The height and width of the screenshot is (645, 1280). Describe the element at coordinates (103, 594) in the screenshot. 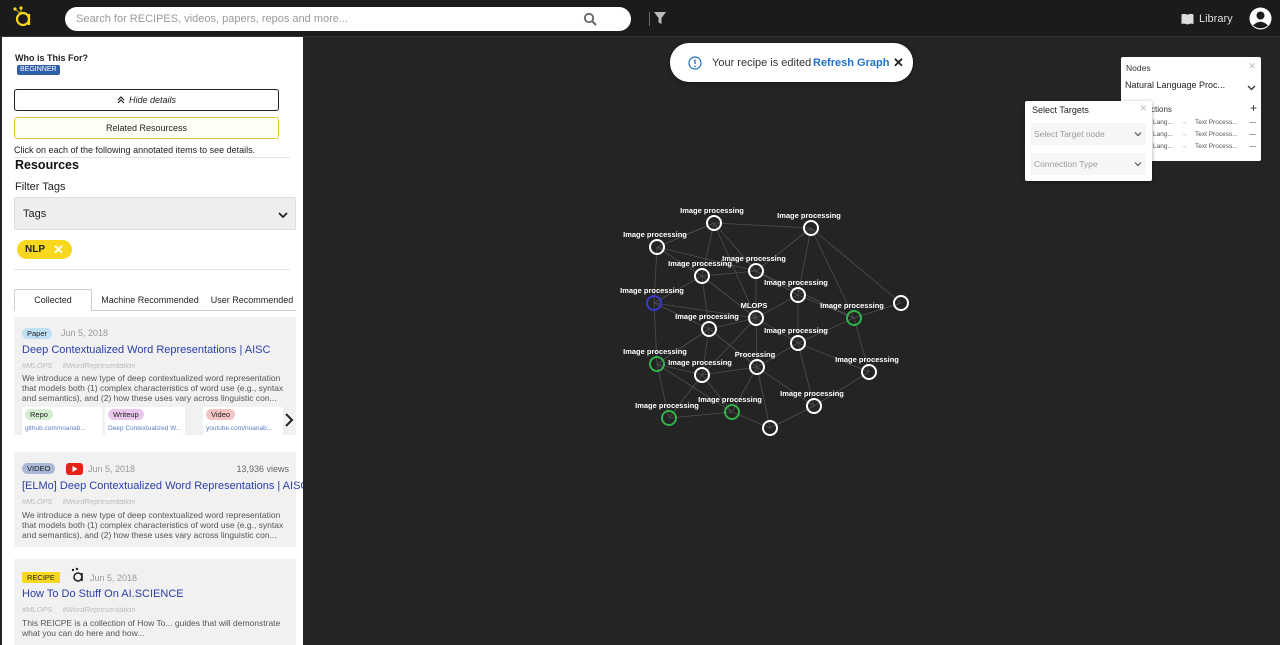

I see `card-title: How To Do Stuff On AI.SCIENCE` at that location.